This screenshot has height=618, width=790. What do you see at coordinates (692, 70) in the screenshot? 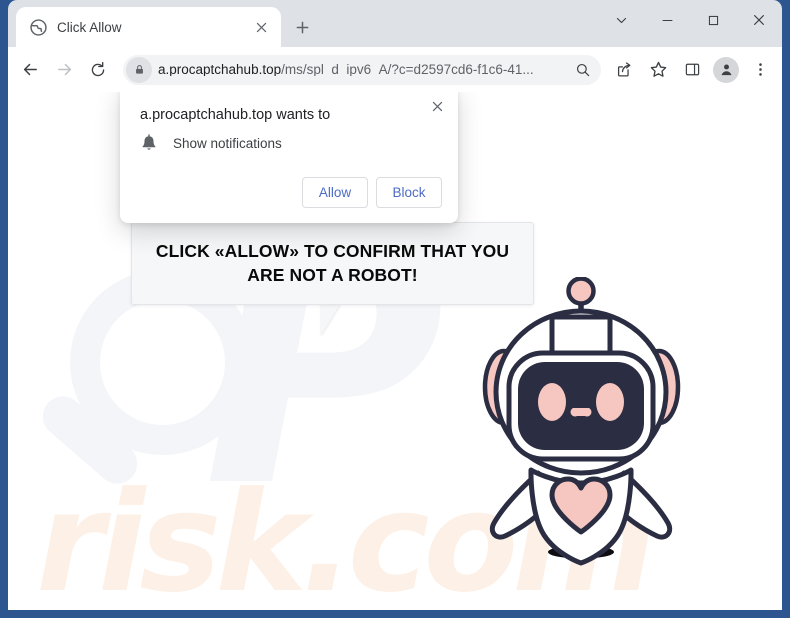
I see `side-panel-icon` at bounding box center [692, 70].